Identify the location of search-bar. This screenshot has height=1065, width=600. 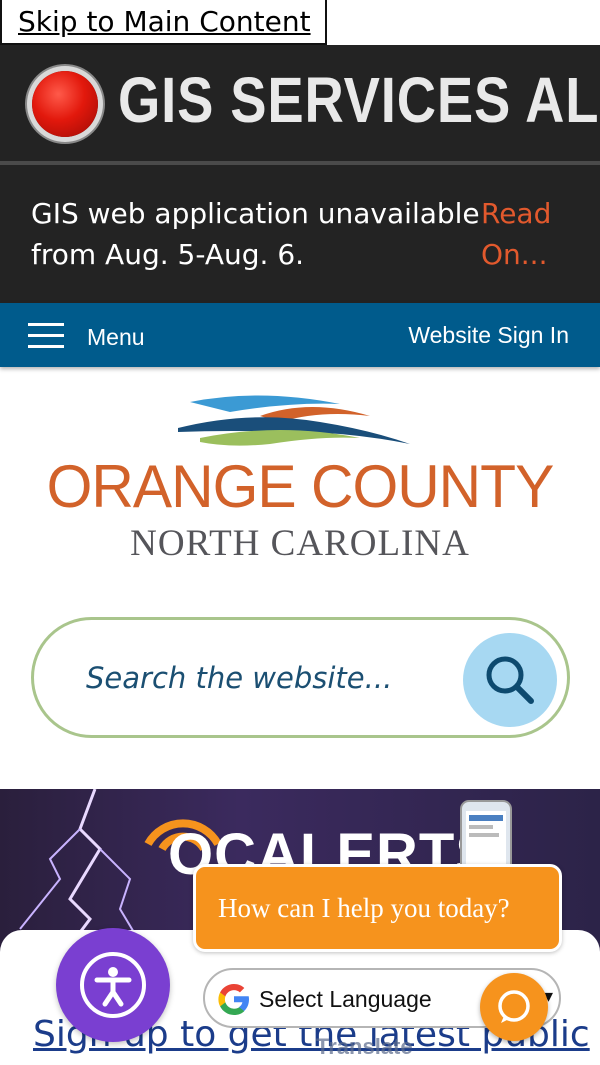
(300, 677).